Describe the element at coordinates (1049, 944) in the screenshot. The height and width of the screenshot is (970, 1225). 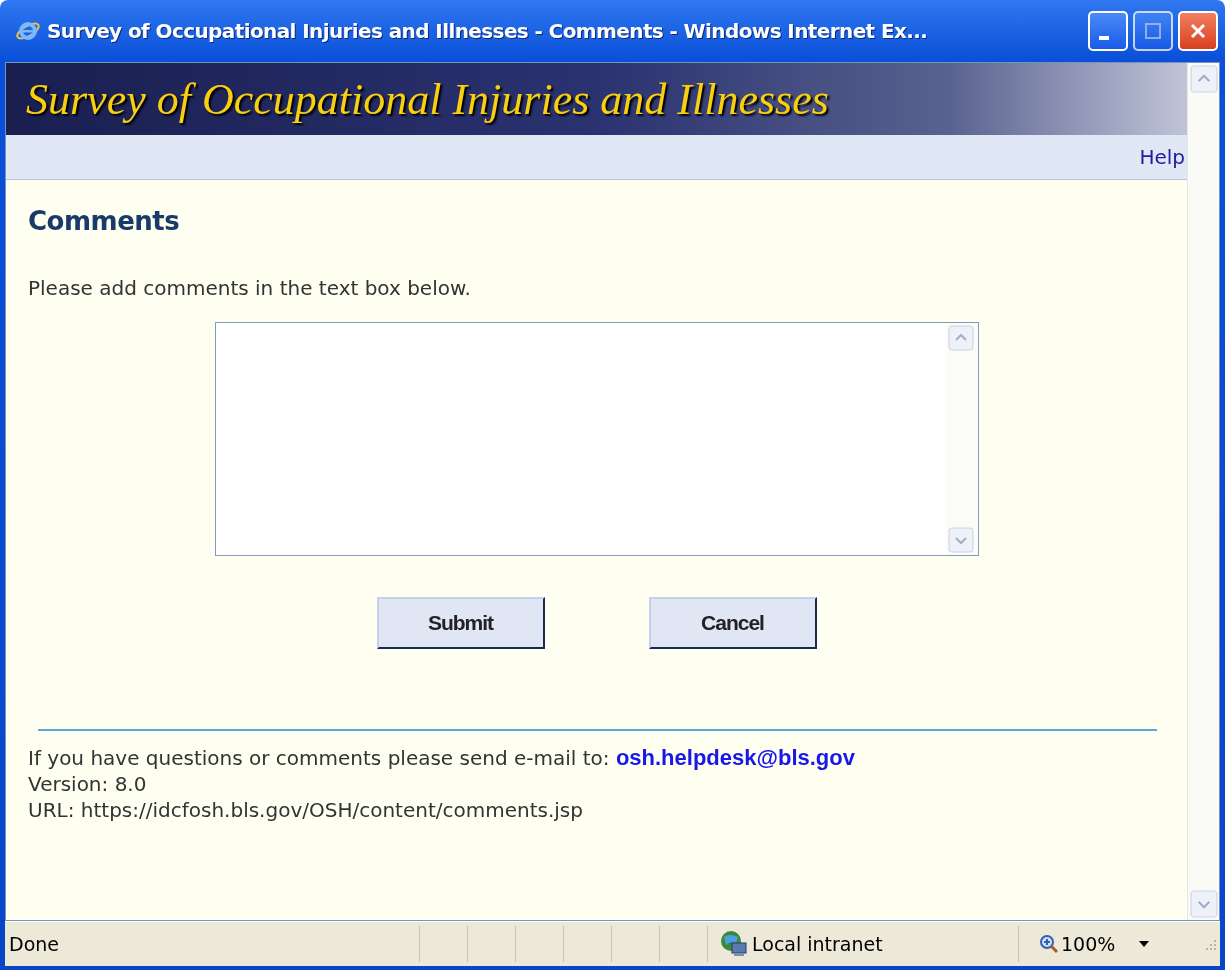
I see `magnifier-icon` at that location.